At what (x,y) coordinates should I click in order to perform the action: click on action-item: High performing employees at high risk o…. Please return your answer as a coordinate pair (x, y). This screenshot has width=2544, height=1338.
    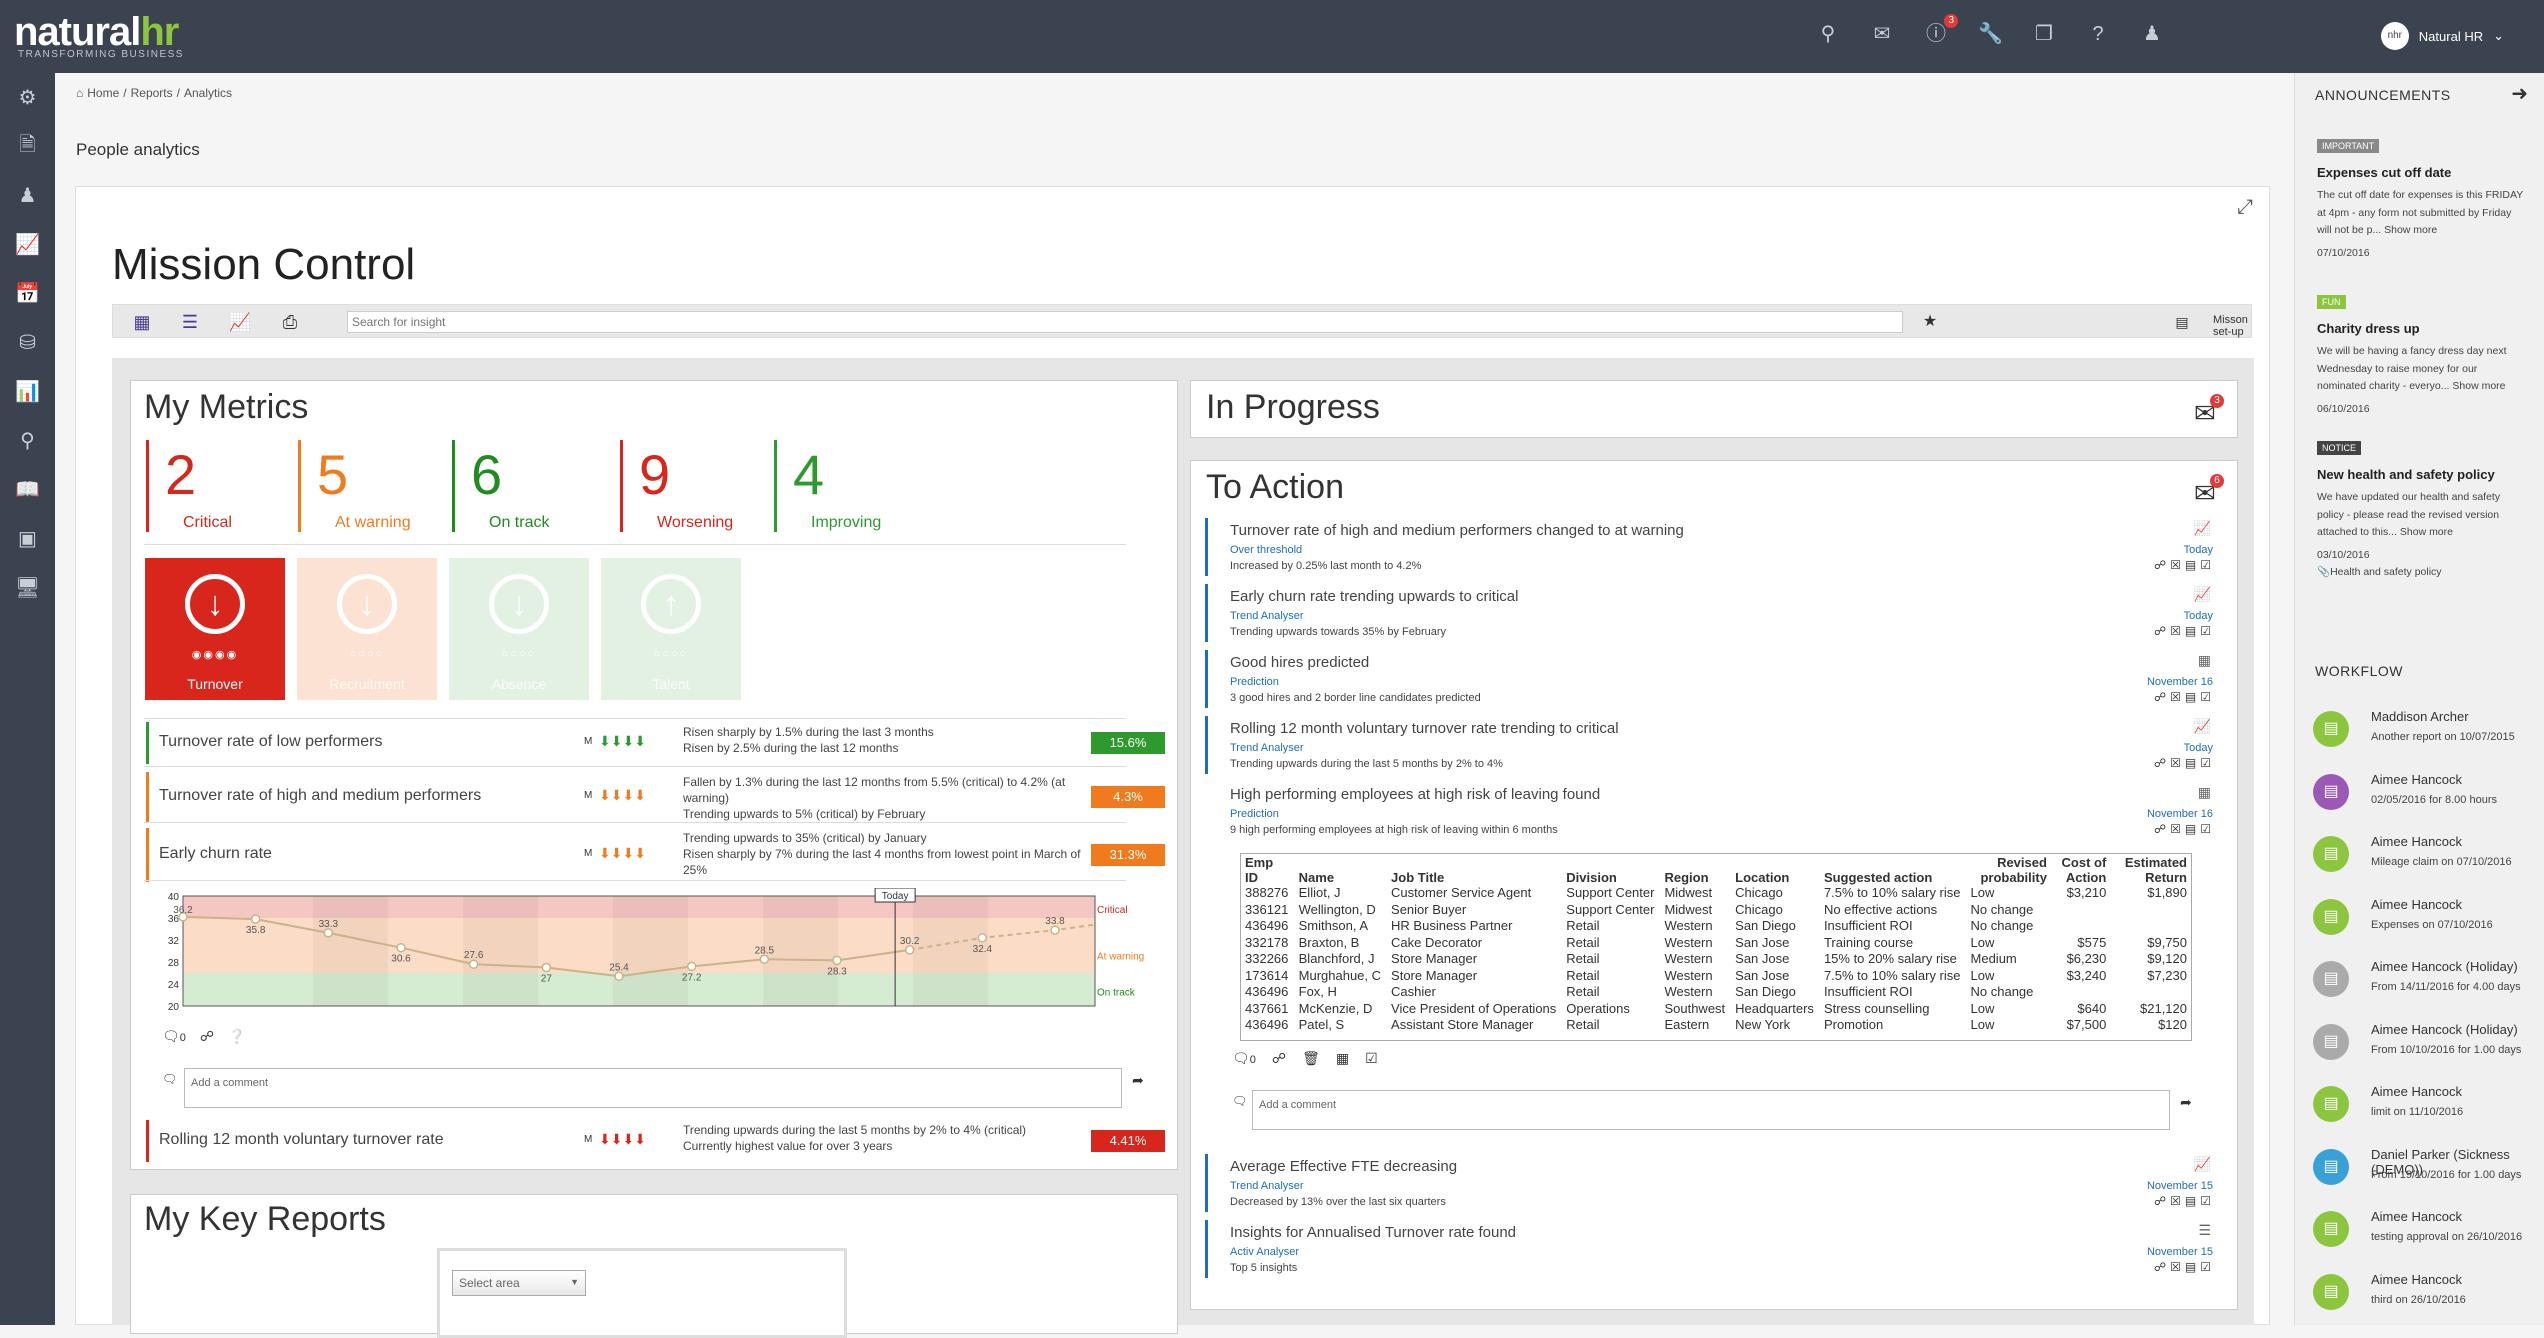
    Looking at the image, I should click on (1716, 811).